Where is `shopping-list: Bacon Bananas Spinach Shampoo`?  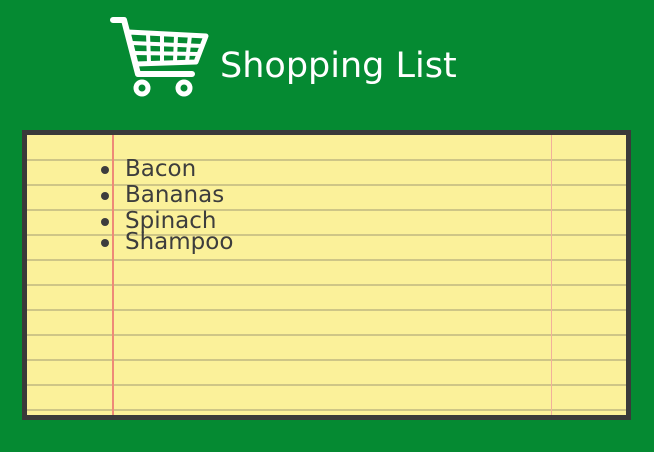 shopping-list: Bacon Bananas Spinach Shampoo is located at coordinates (162, 206).